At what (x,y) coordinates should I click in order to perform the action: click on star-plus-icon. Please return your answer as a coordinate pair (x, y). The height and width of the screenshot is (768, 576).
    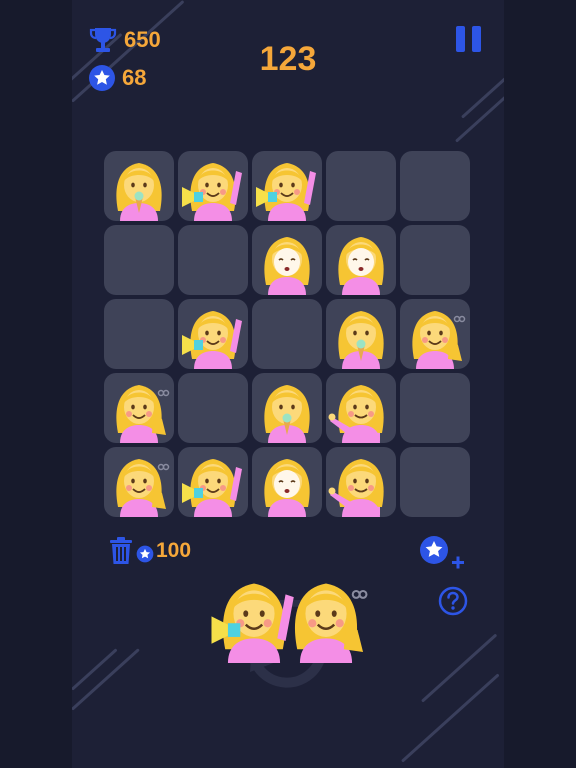
    Looking at the image, I should click on (442, 552).